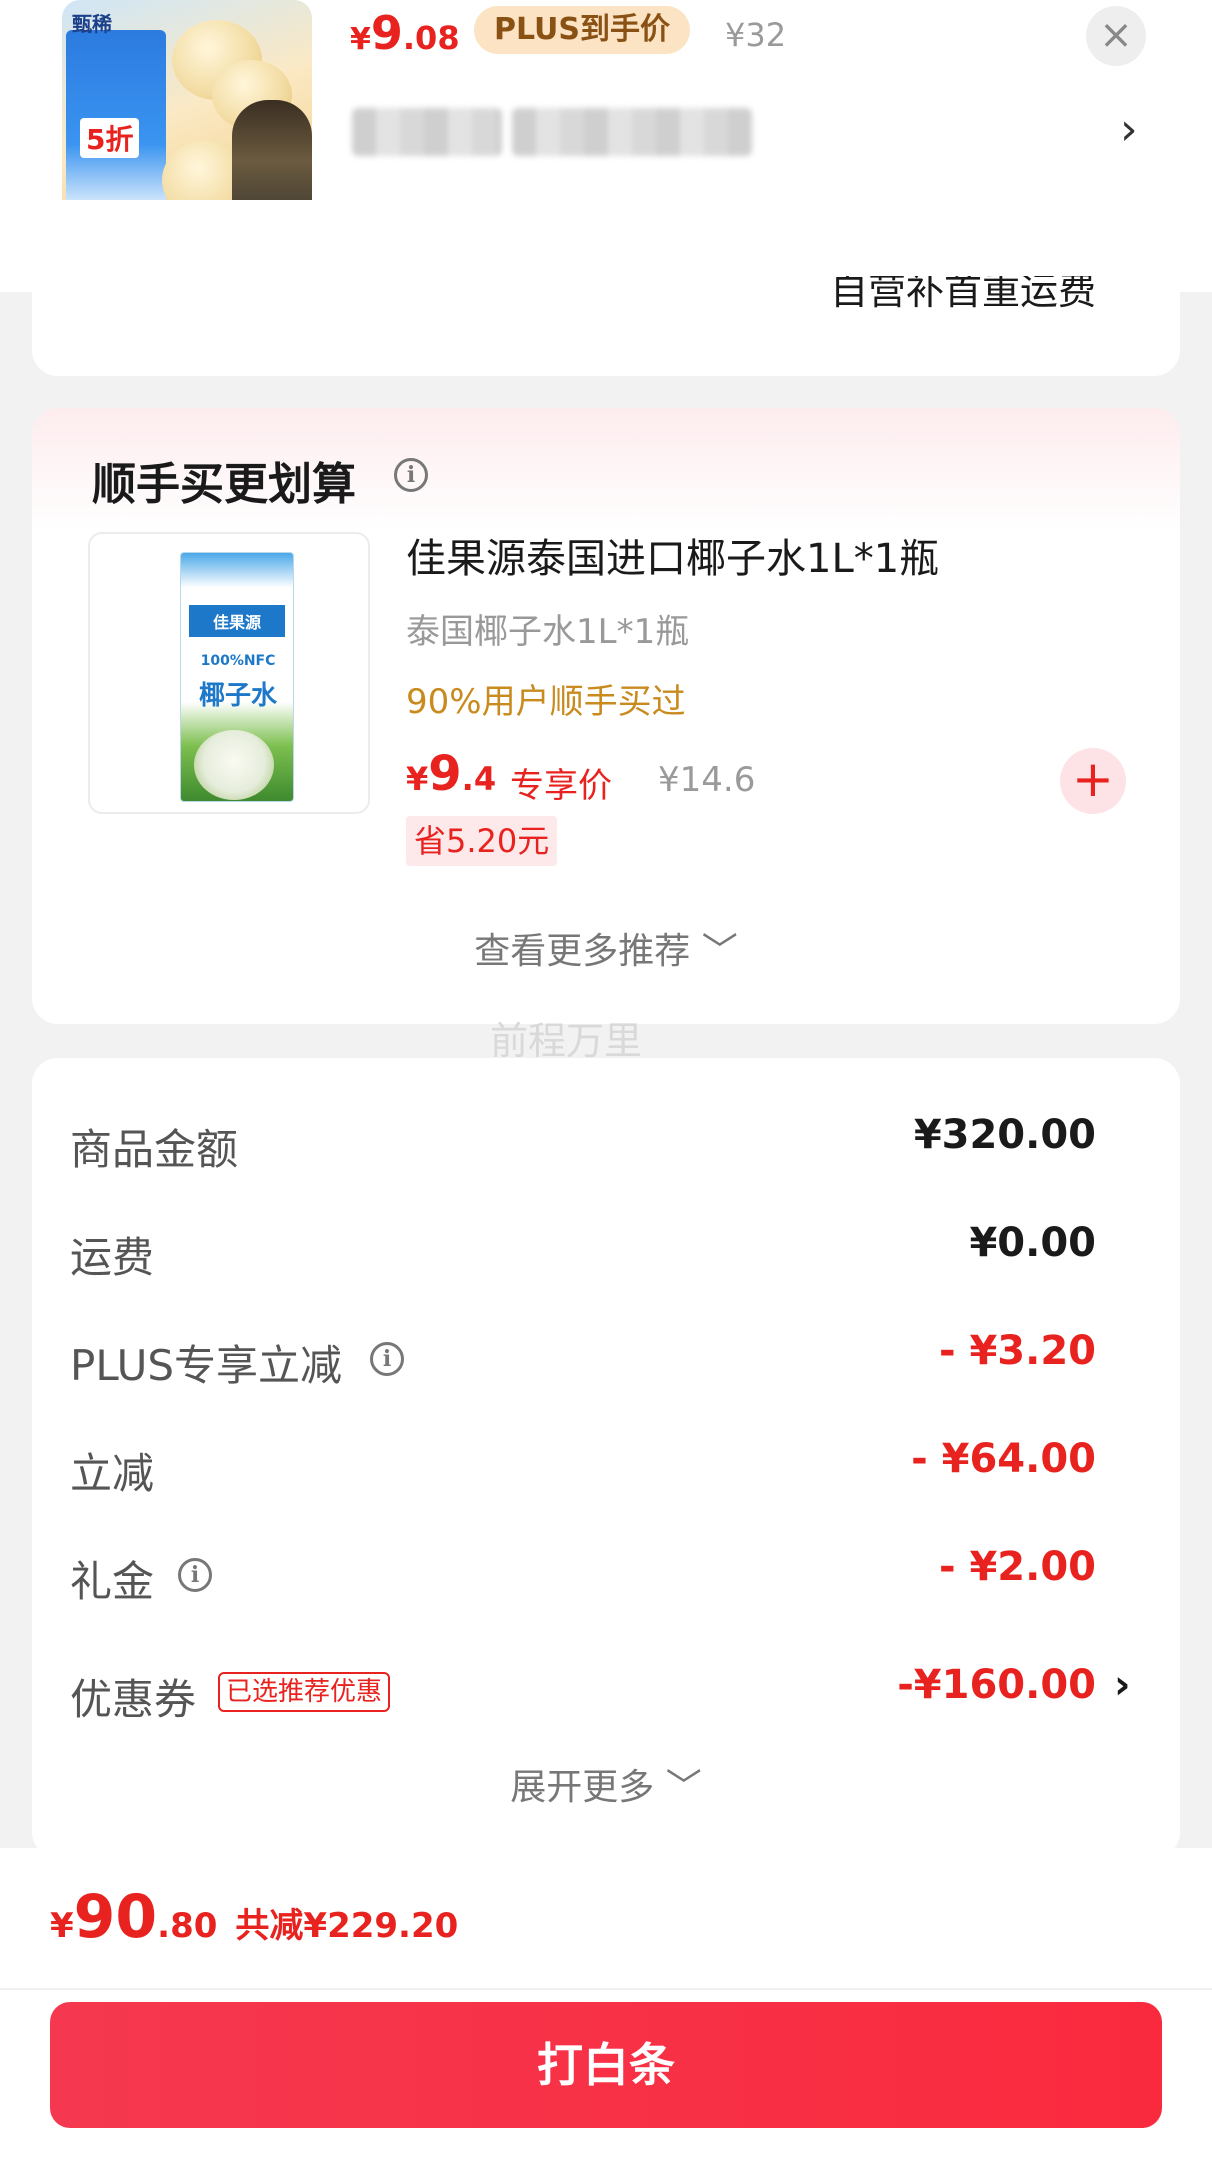  Describe the element at coordinates (237, 696) in the screenshot. I see `carton-name: 椰子水` at that location.